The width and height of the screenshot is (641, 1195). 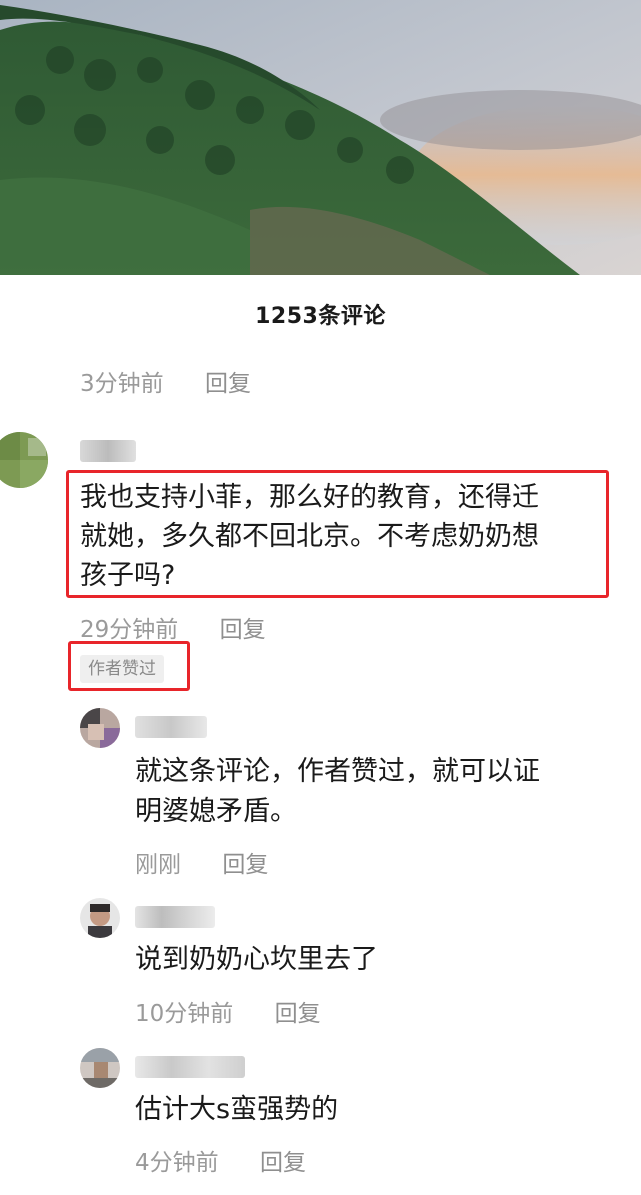 What do you see at coordinates (320, 316) in the screenshot?
I see `comments-count-title: 1253条评论` at bounding box center [320, 316].